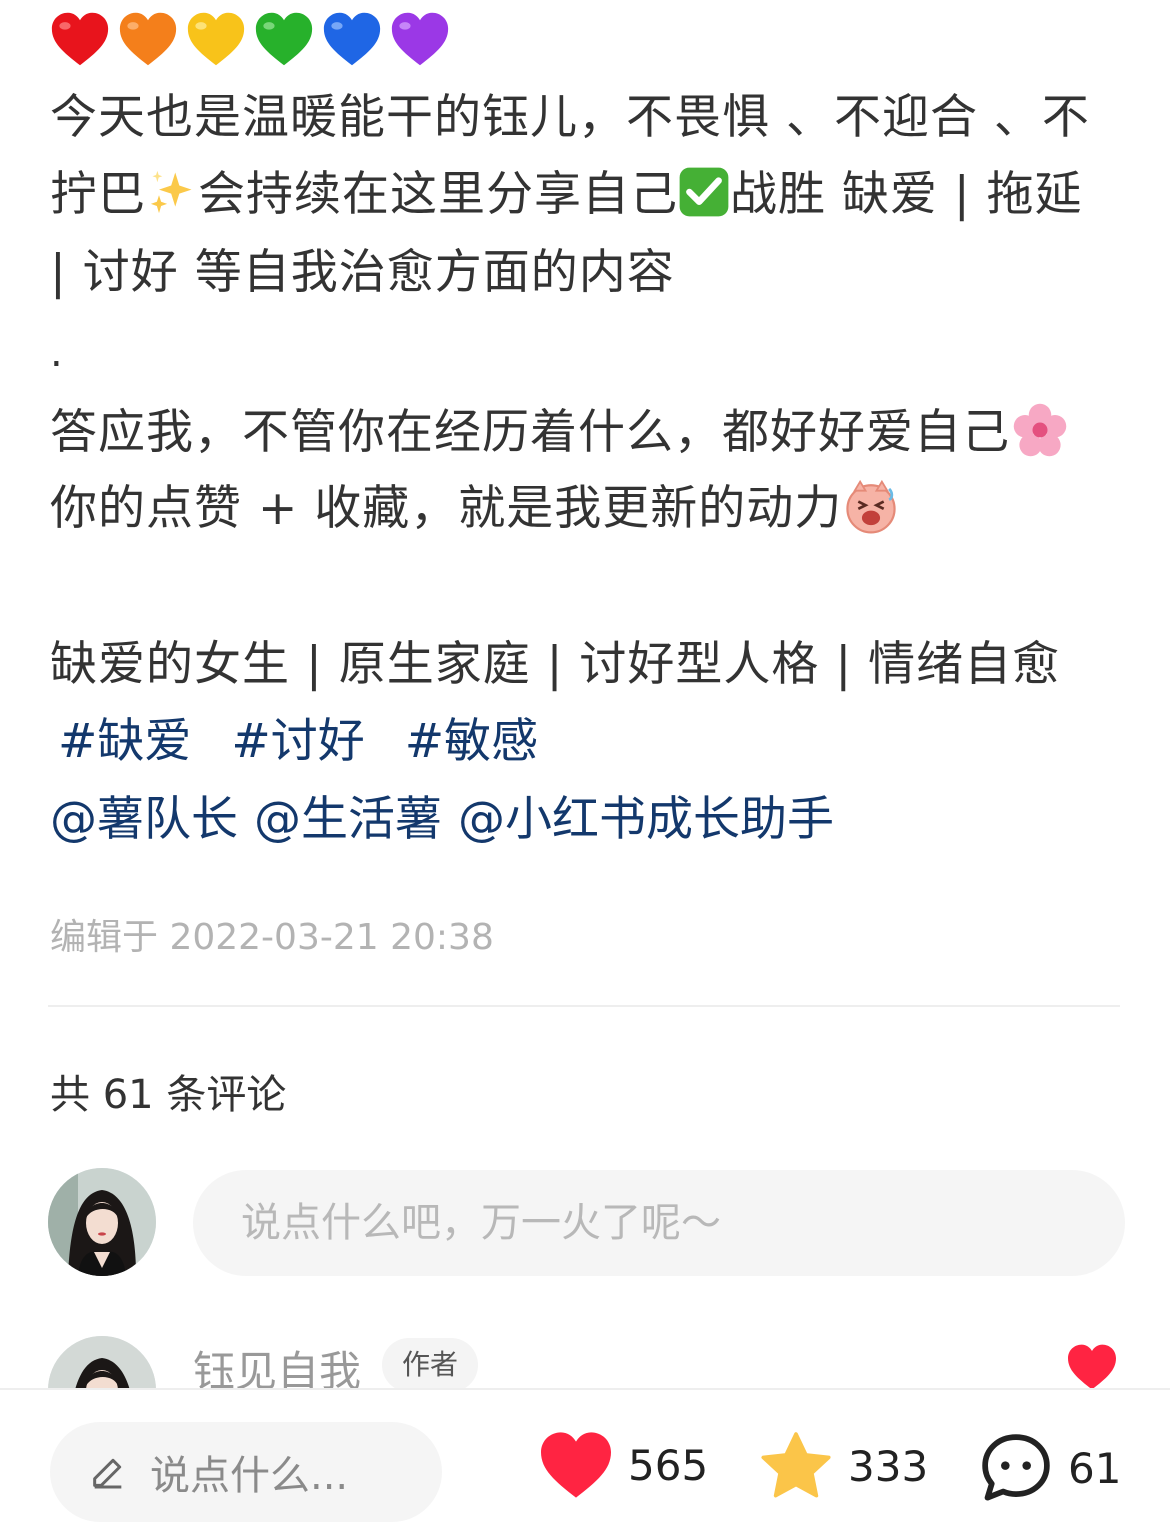 The height and width of the screenshot is (1523, 1170). Describe the element at coordinates (250, 39) in the screenshot. I see `emoji-hearts-row` at that location.